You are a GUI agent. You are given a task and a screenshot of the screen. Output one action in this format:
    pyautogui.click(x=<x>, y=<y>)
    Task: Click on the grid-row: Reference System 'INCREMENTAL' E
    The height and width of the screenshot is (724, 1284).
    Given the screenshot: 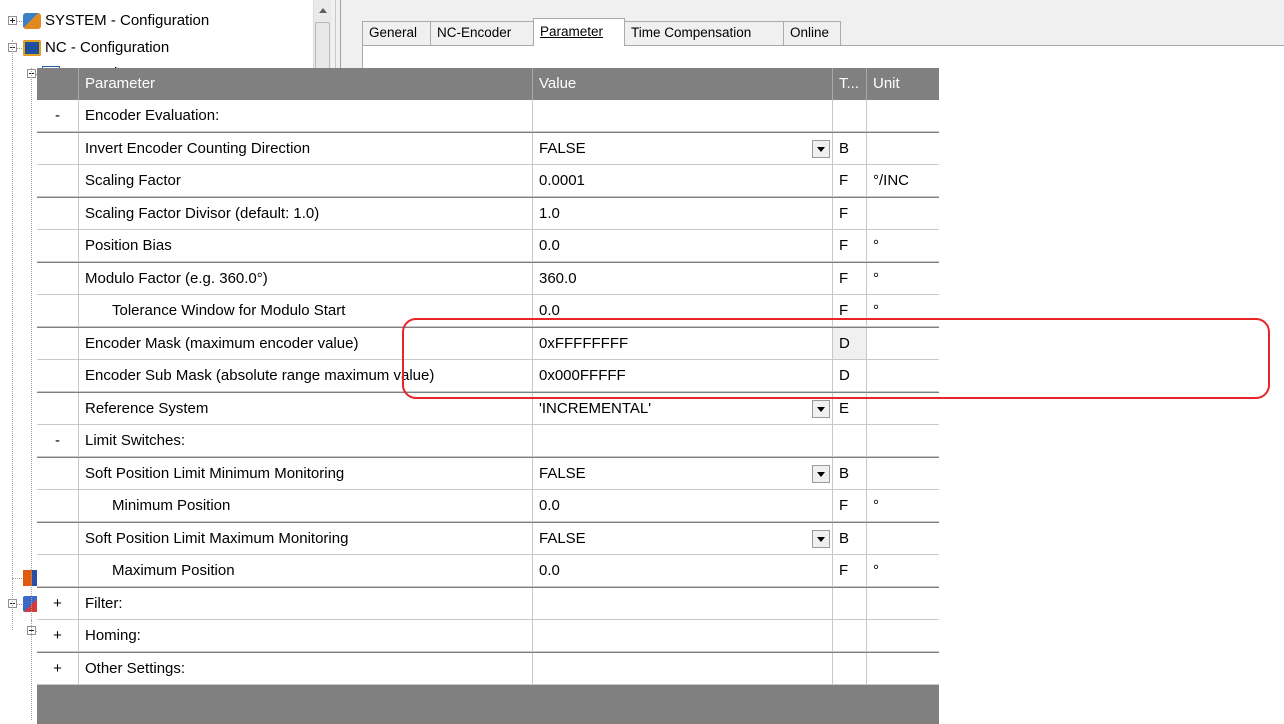 What is the action you would take?
    pyautogui.click(x=488, y=408)
    